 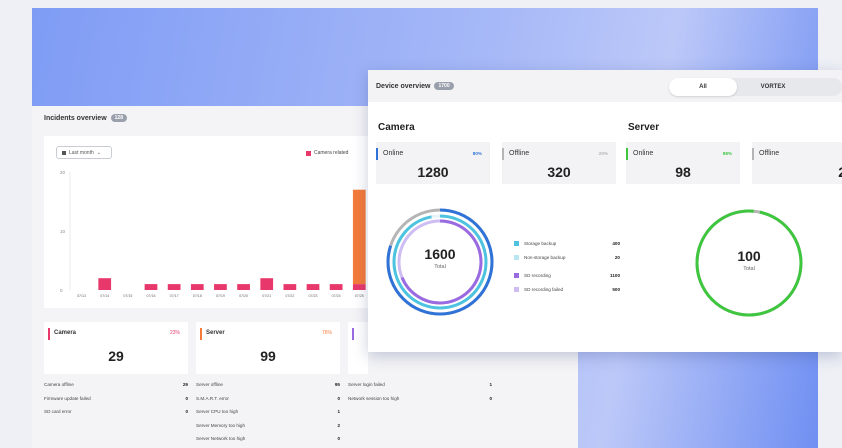 What do you see at coordinates (217, 412) in the screenshot?
I see `list-item-label: Server CPU too high` at bounding box center [217, 412].